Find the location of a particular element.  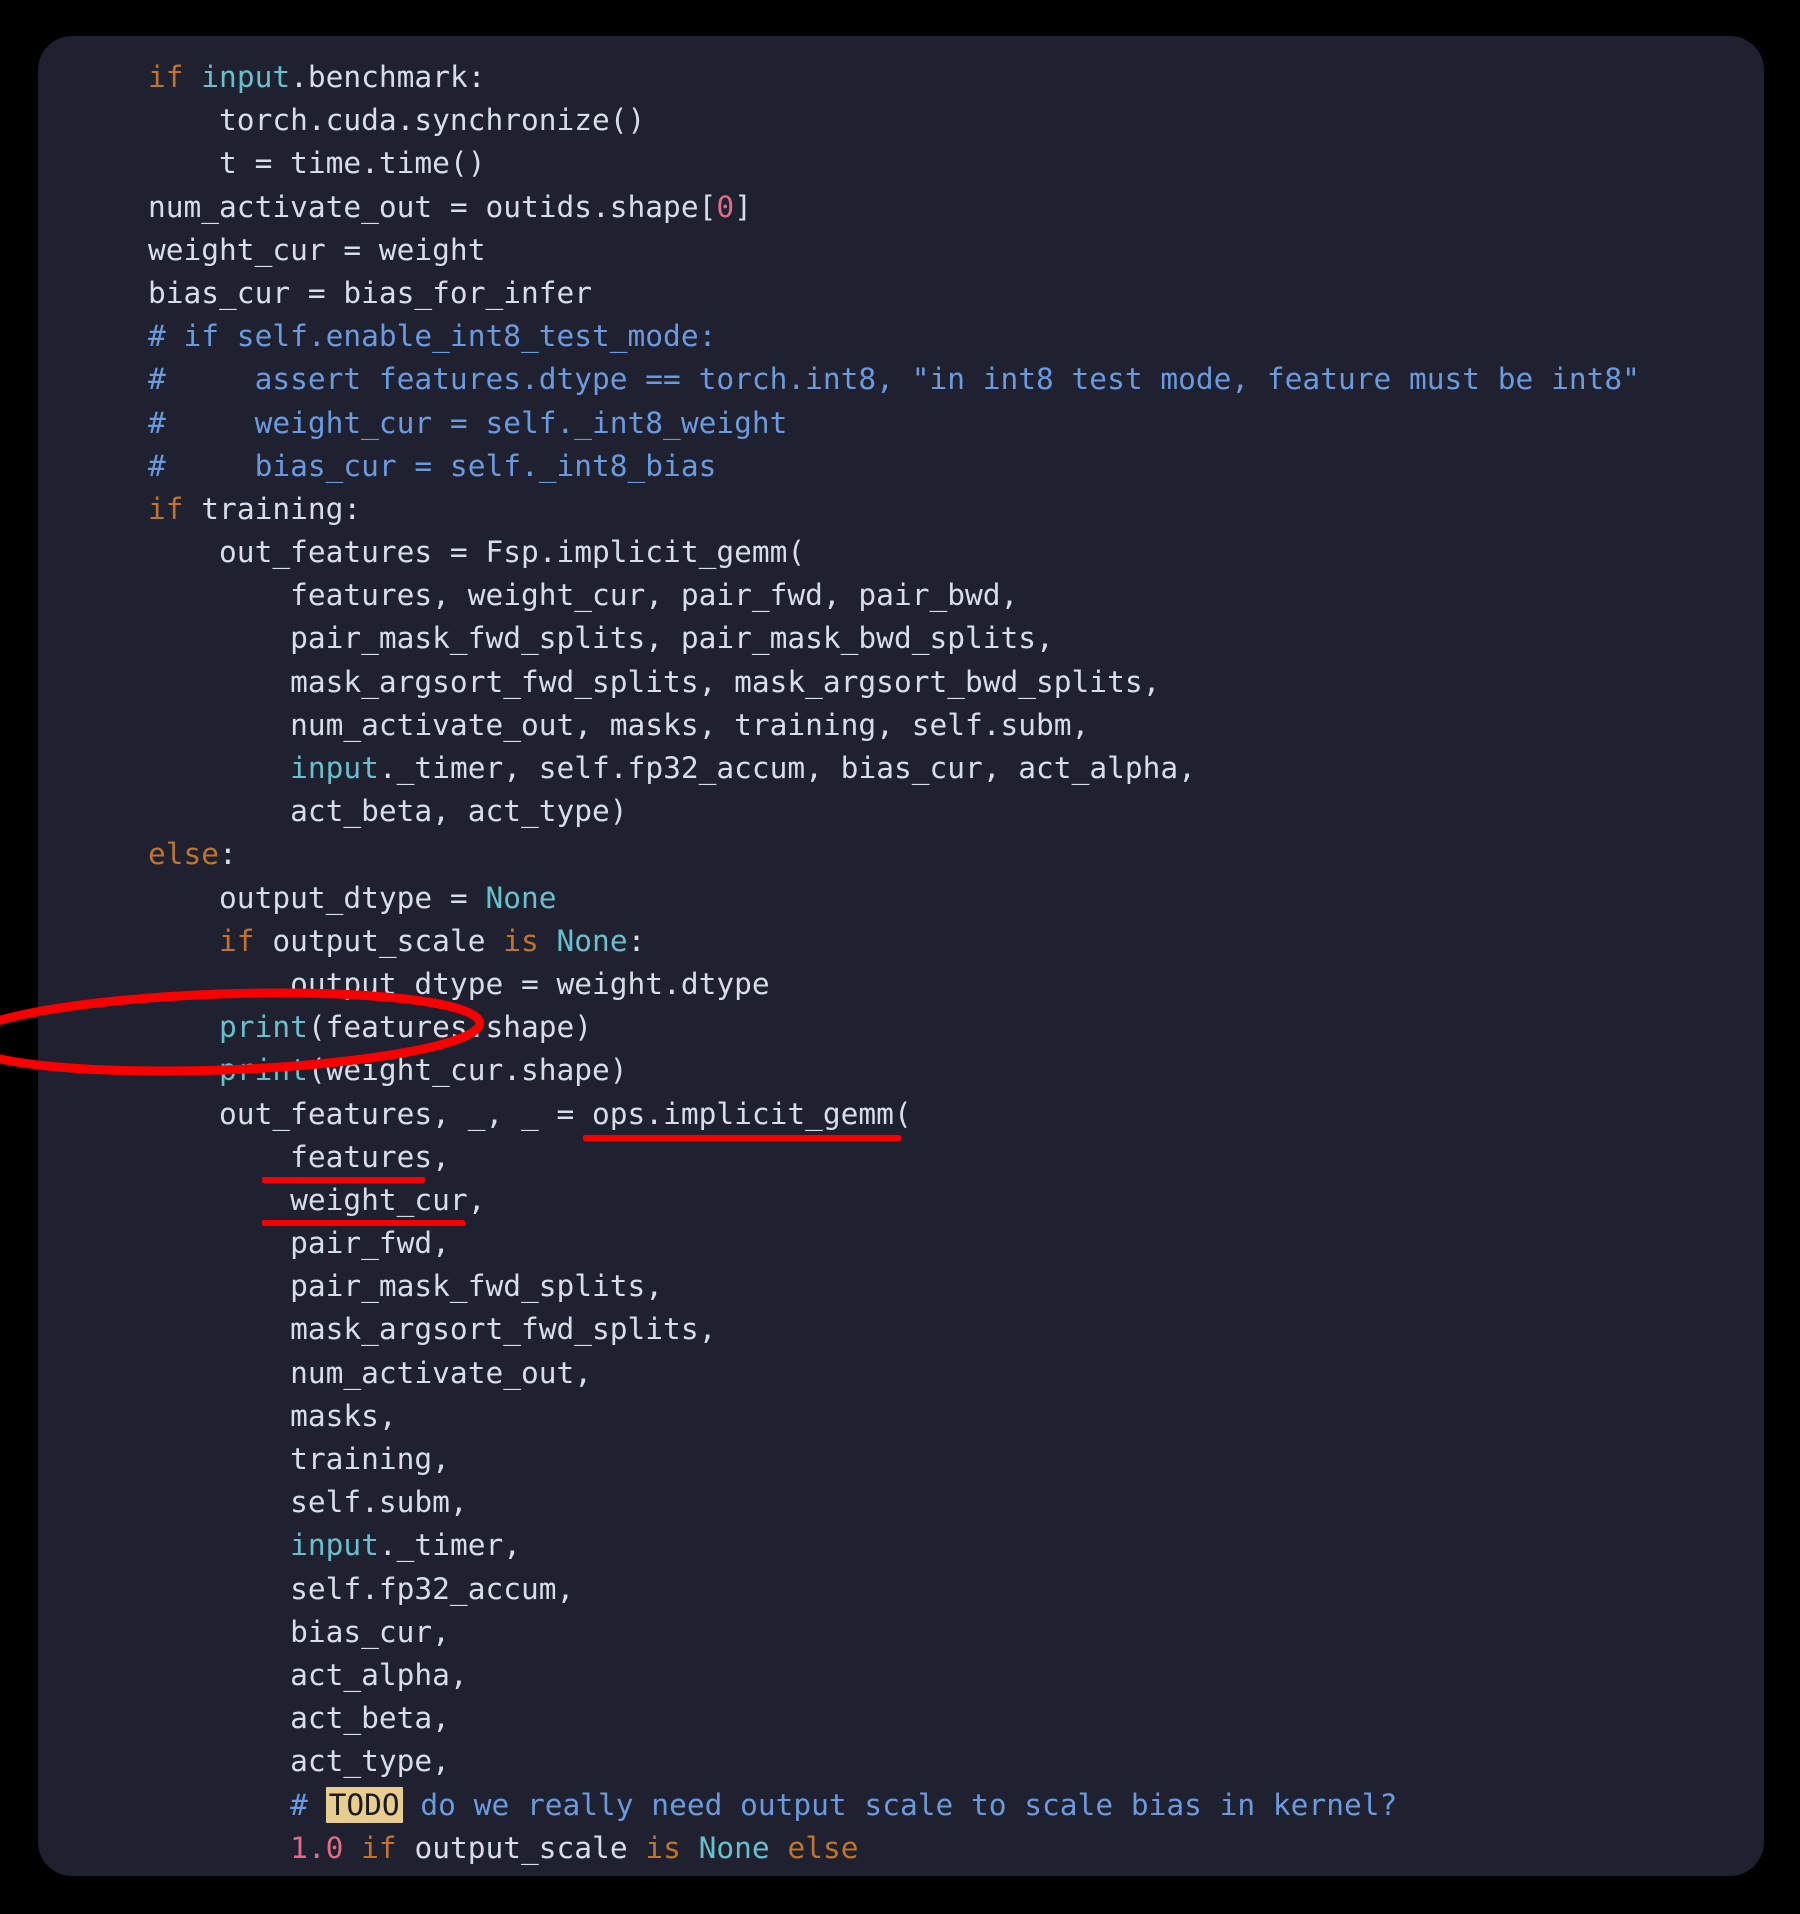

code-line: act_beta, is located at coordinates (901, 1718).